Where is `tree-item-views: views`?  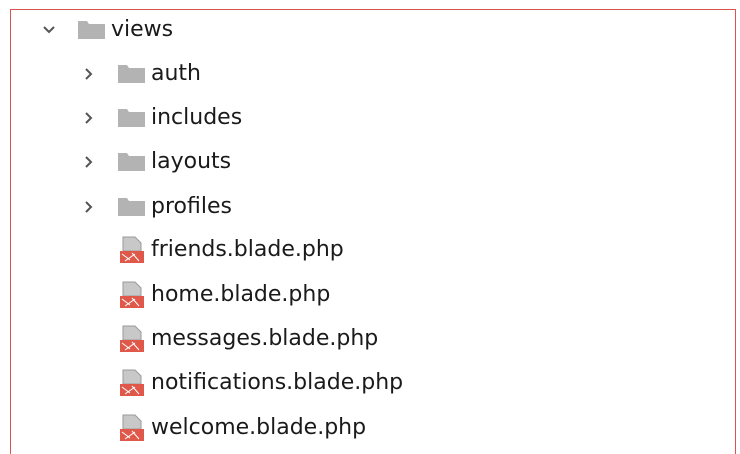
tree-item-views: views is located at coordinates (106, 30).